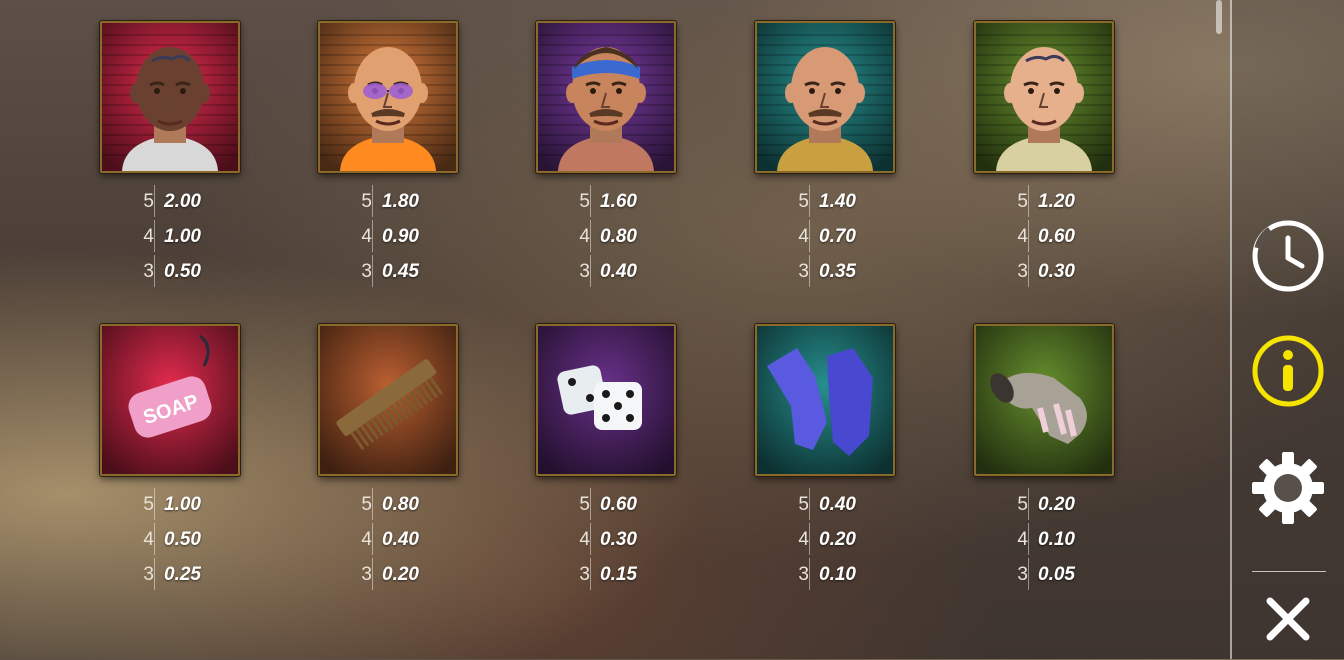 The height and width of the screenshot is (660, 1344). I want to click on clock-icon, so click(1288, 256).